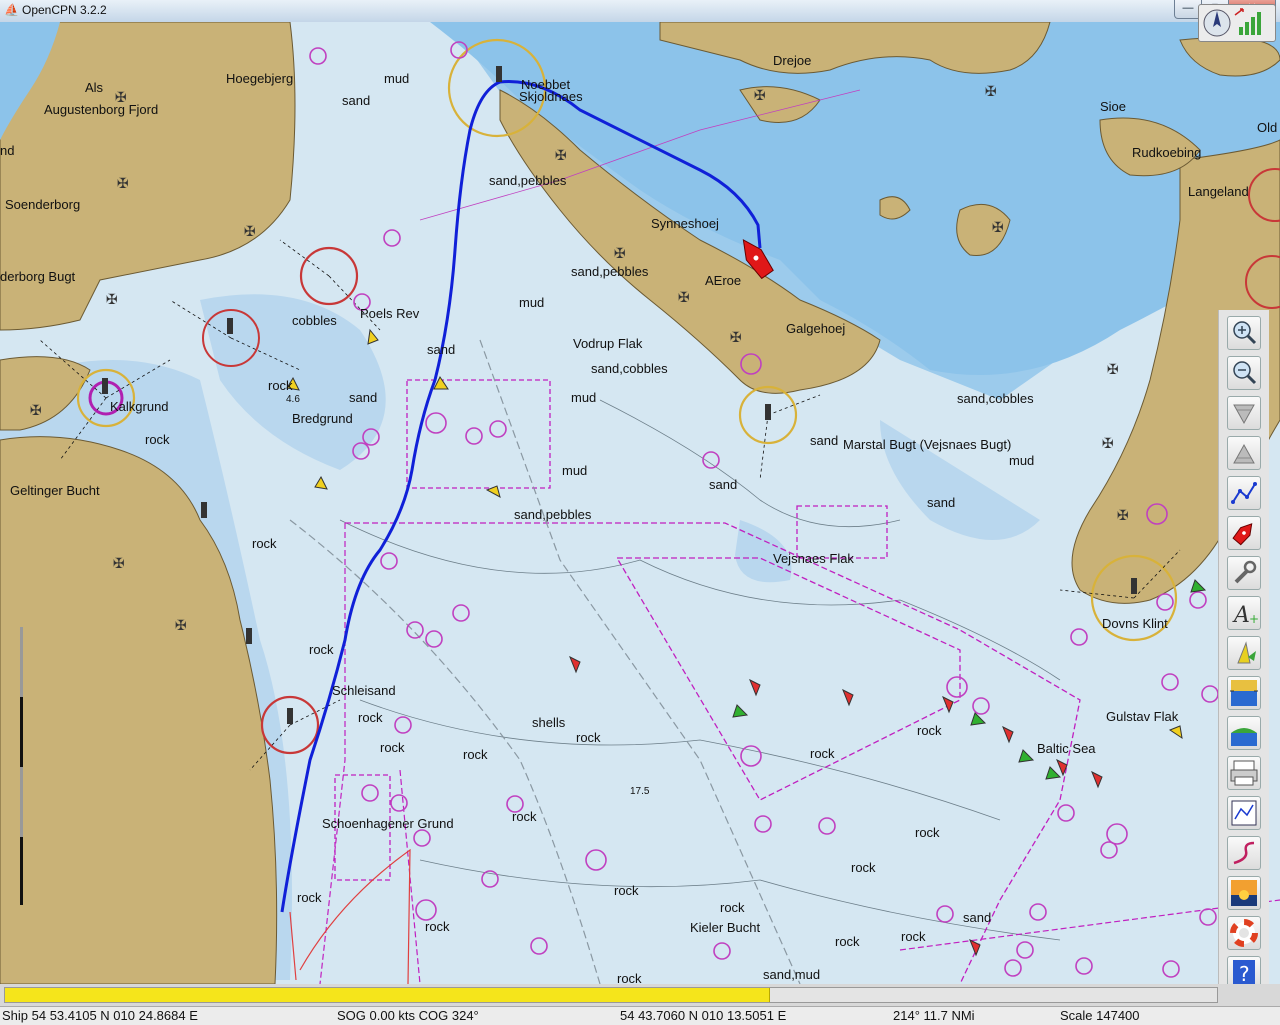 The height and width of the screenshot is (1025, 1280). I want to click on tide-icon, so click(1244, 693).